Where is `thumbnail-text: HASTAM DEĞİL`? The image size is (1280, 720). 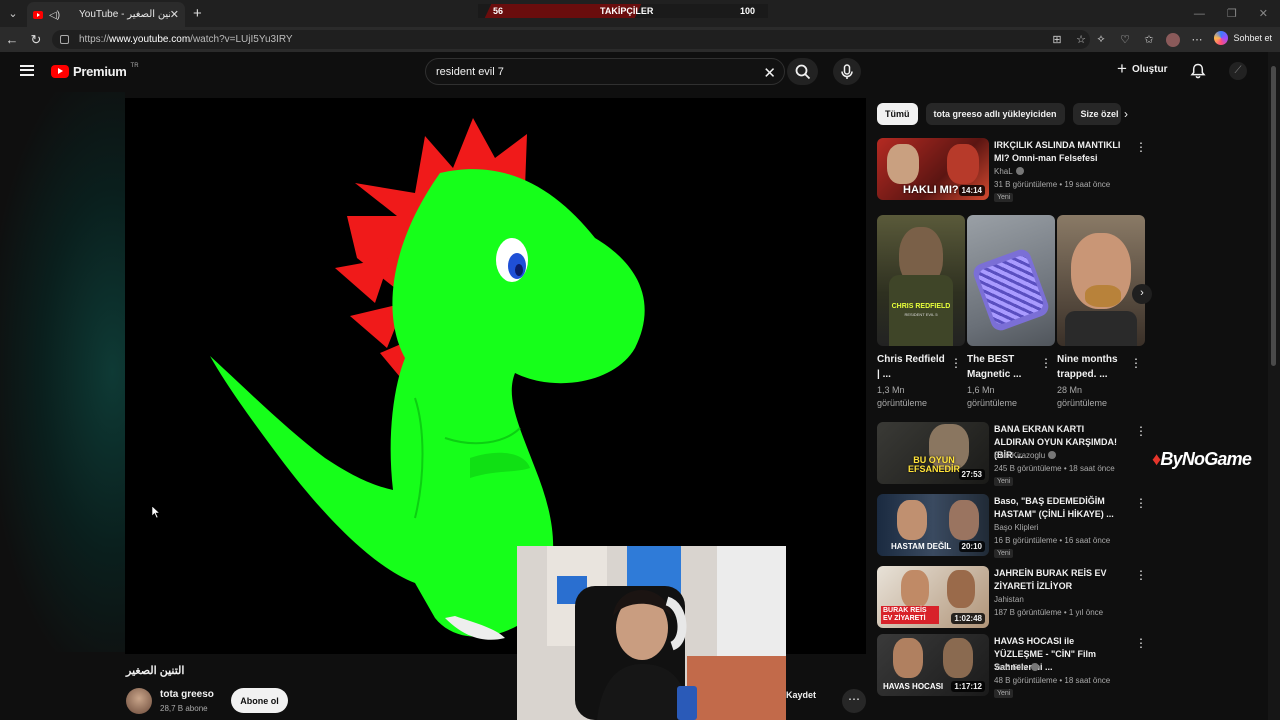 thumbnail-text: HASTAM DEĞİL is located at coordinates (921, 546).